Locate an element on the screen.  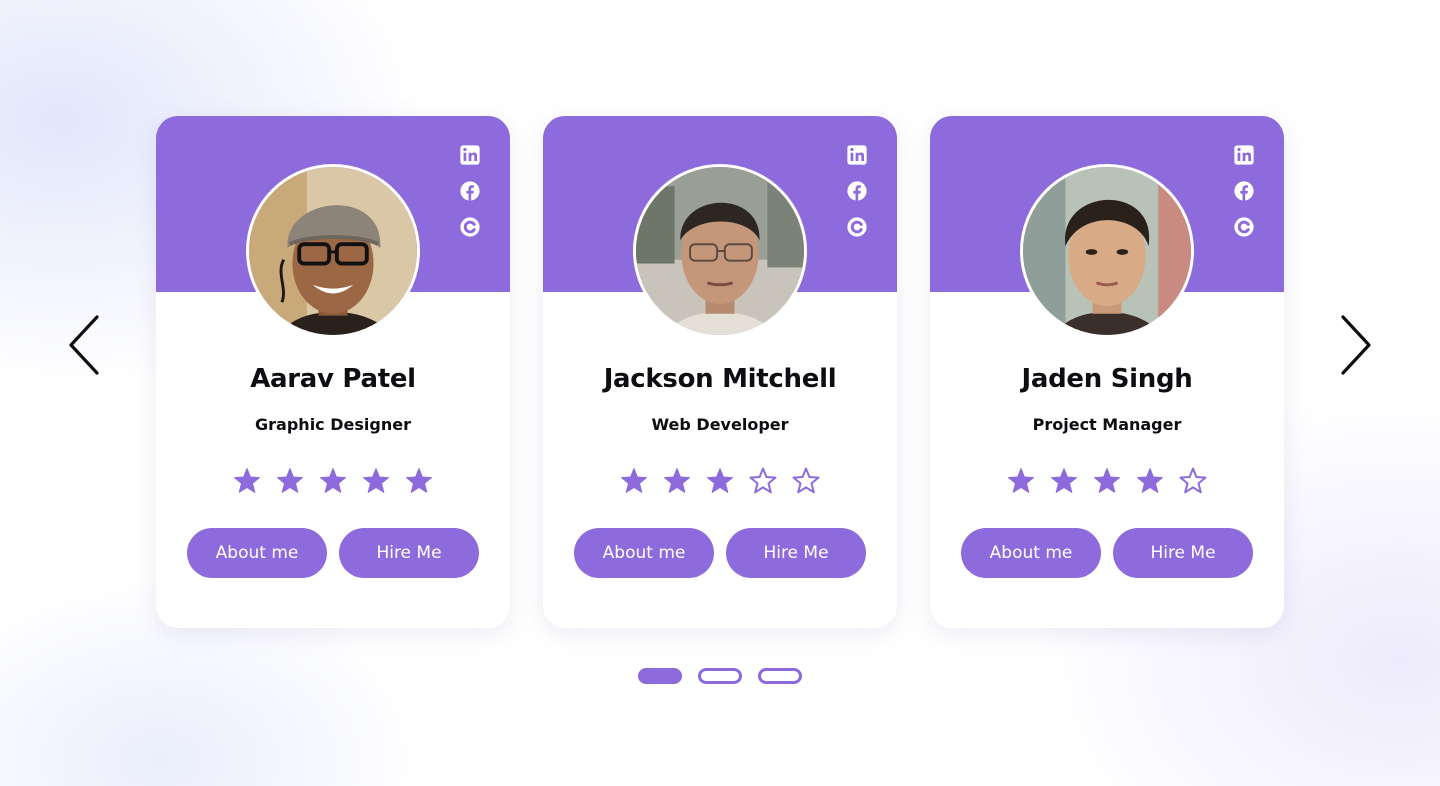
chevron-right-icon is located at coordinates (1356, 345).